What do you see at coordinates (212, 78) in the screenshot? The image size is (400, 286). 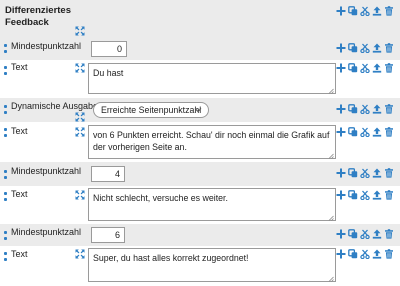 I see `text-area: Du hast` at bounding box center [212, 78].